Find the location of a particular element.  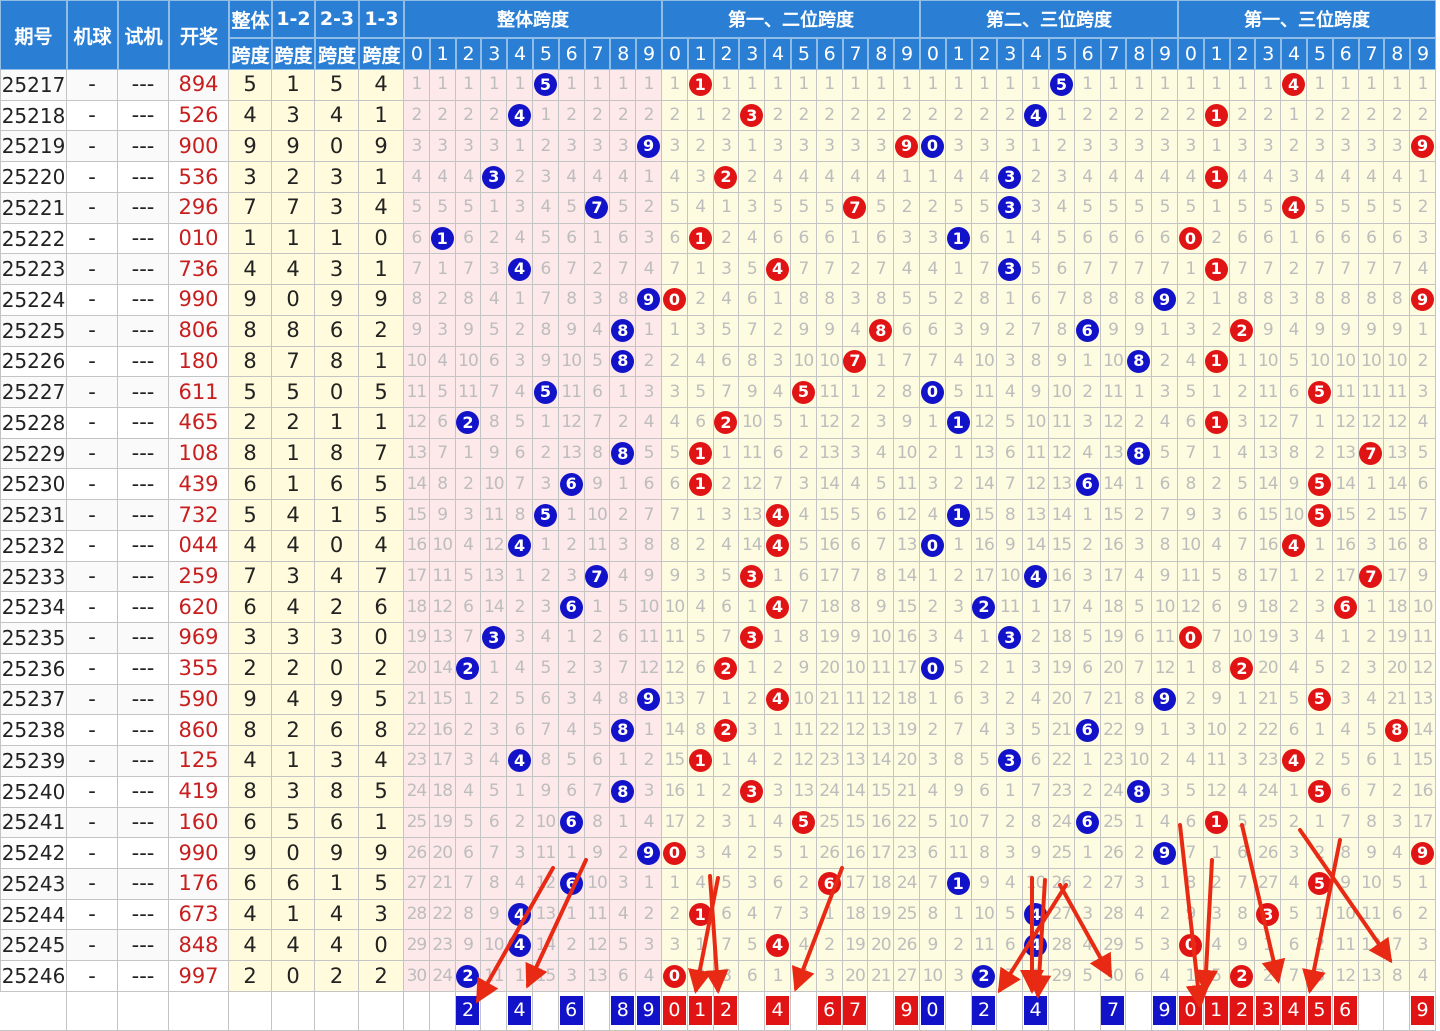

hit-ball: 3 is located at coordinates (752, 638).